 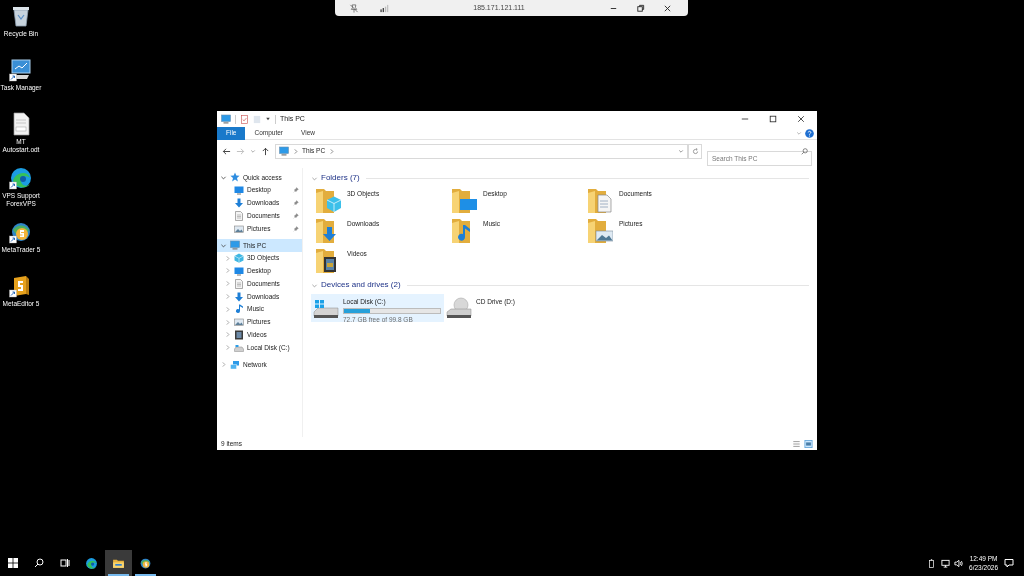 What do you see at coordinates (959, 563) in the screenshot?
I see `speaker-icon` at bounding box center [959, 563].